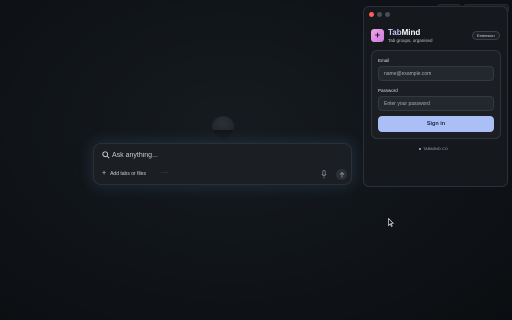 The image size is (512, 320). I want to click on status-dot-icon, so click(420, 148).